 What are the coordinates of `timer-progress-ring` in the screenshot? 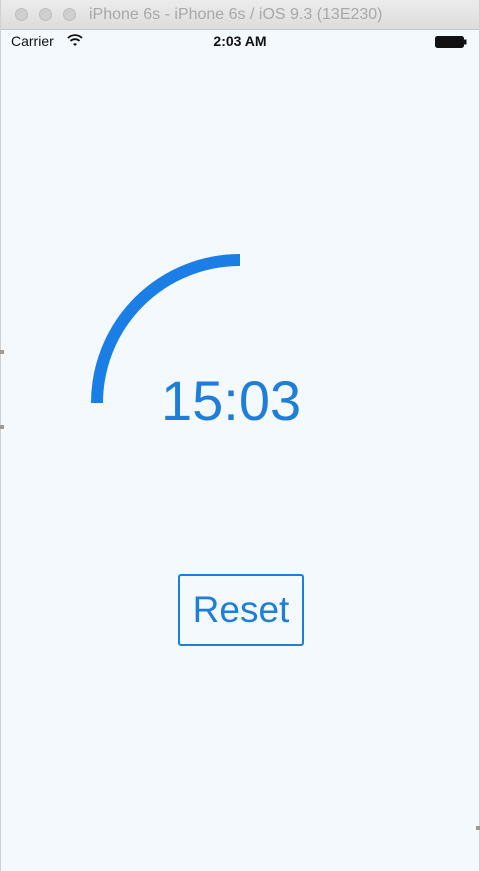 It's located at (166, 329).